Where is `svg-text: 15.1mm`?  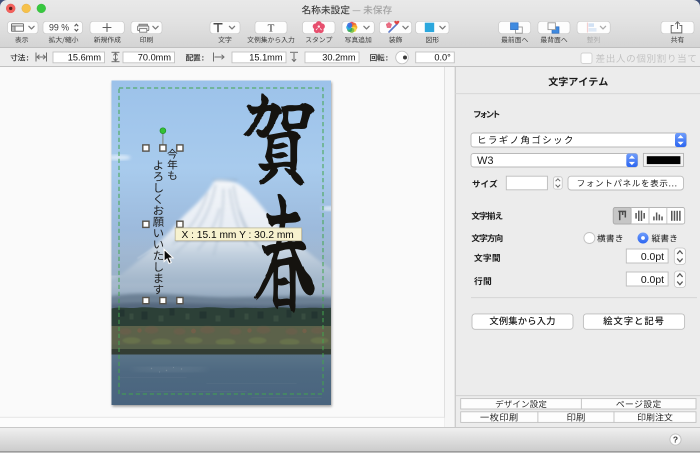
svg-text: 15.1mm is located at coordinates (266, 57).